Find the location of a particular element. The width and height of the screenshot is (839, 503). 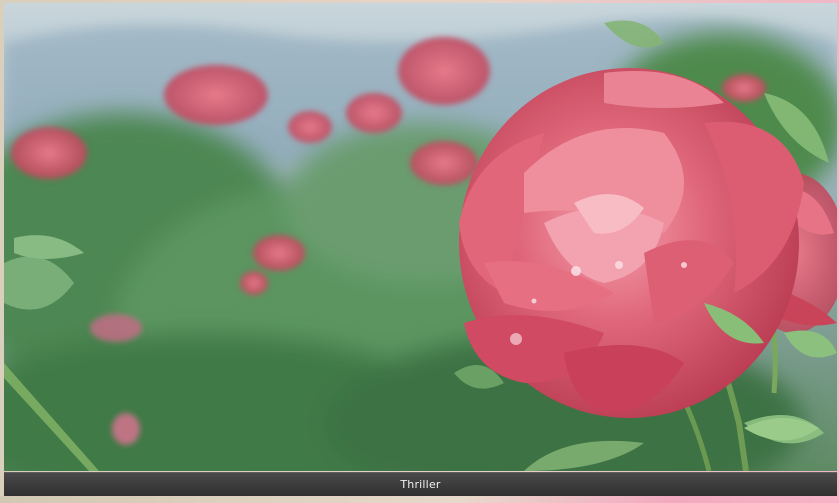

caption-bar: Thriller is located at coordinates (420, 484).